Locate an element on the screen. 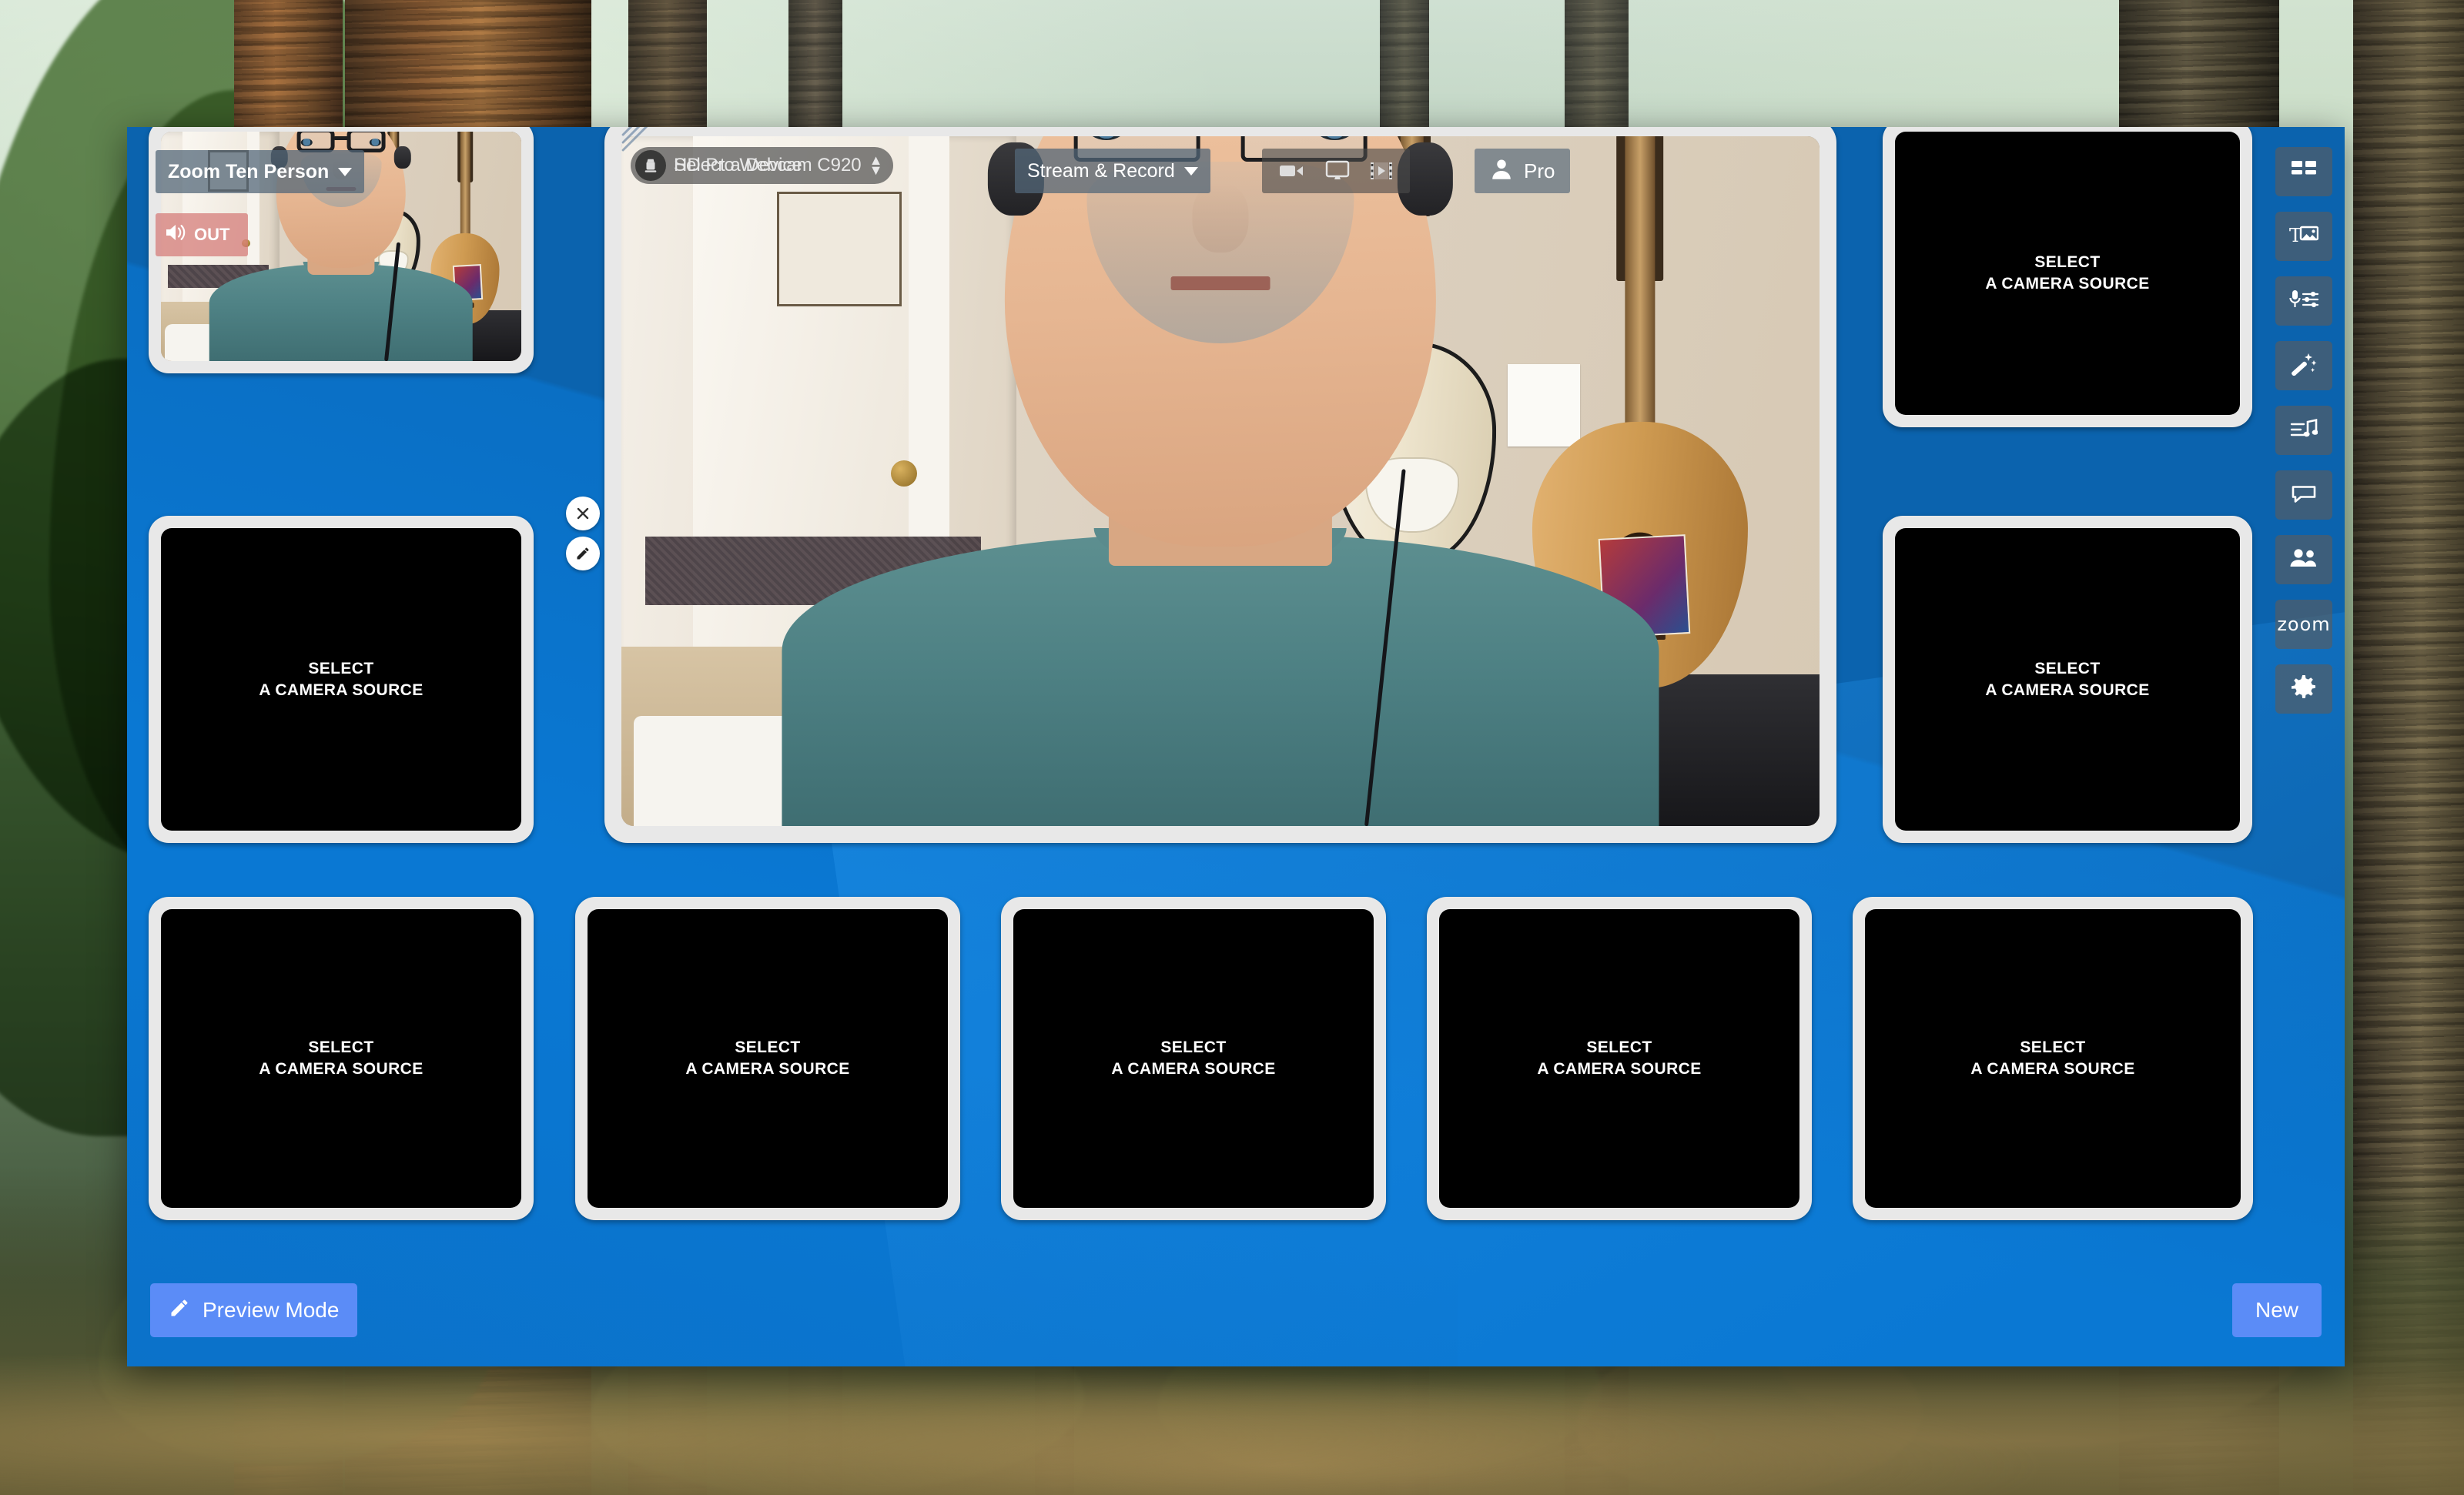 The image size is (2464, 1495). participants-button is located at coordinates (2303, 560).